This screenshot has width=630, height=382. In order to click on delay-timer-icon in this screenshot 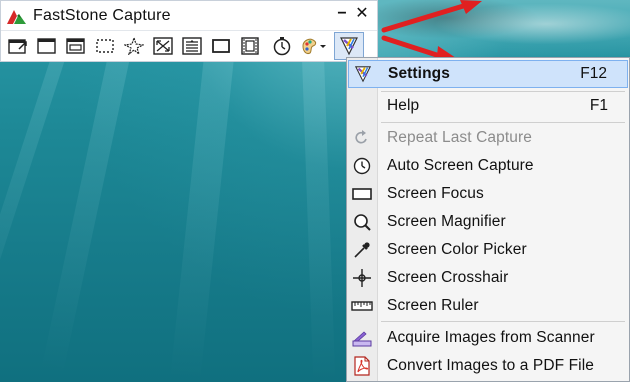, I will do `click(282, 46)`.